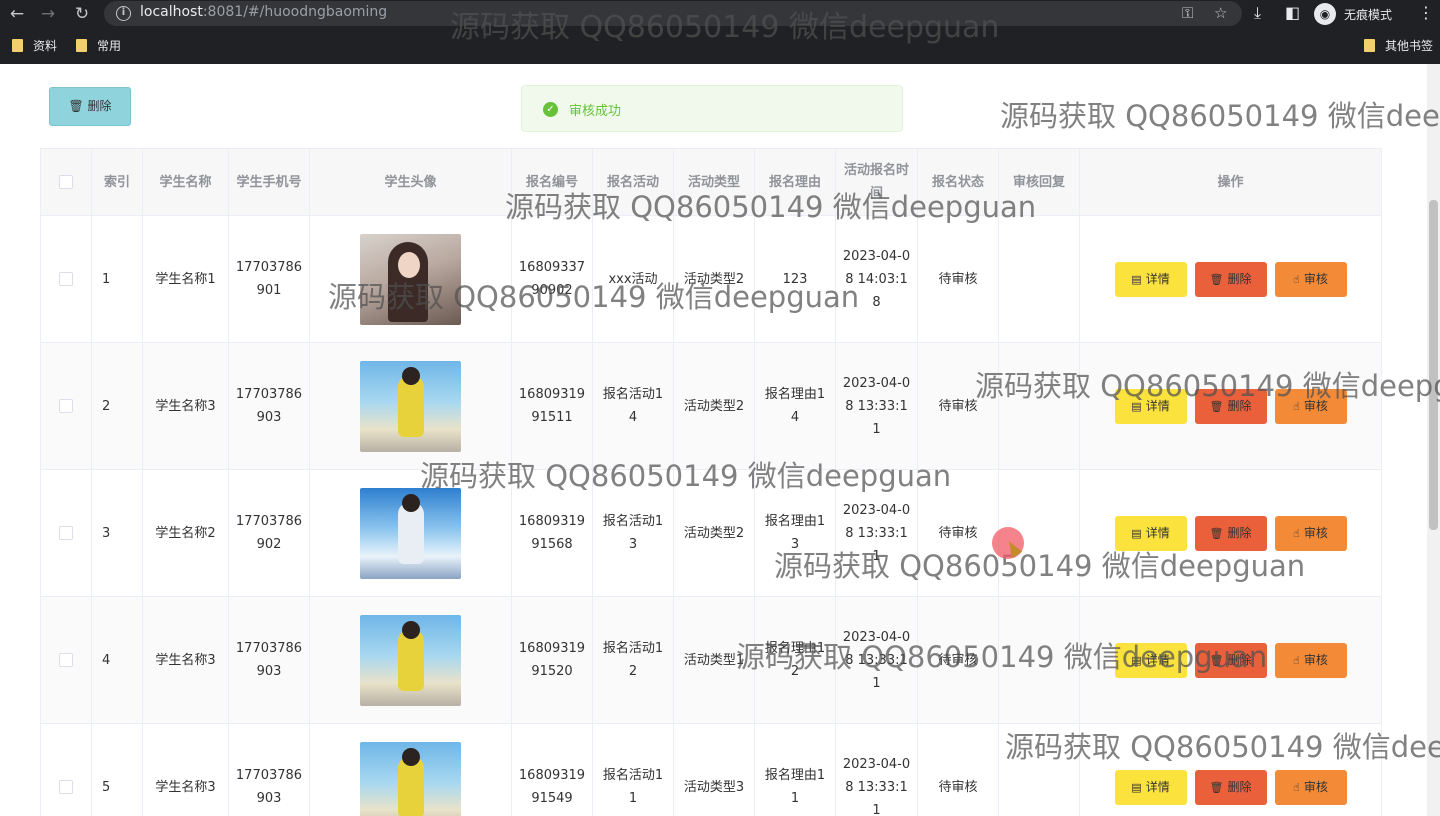 The image size is (1440, 816). I want to click on incognito-label: 无痕模式, so click(1368, 14).